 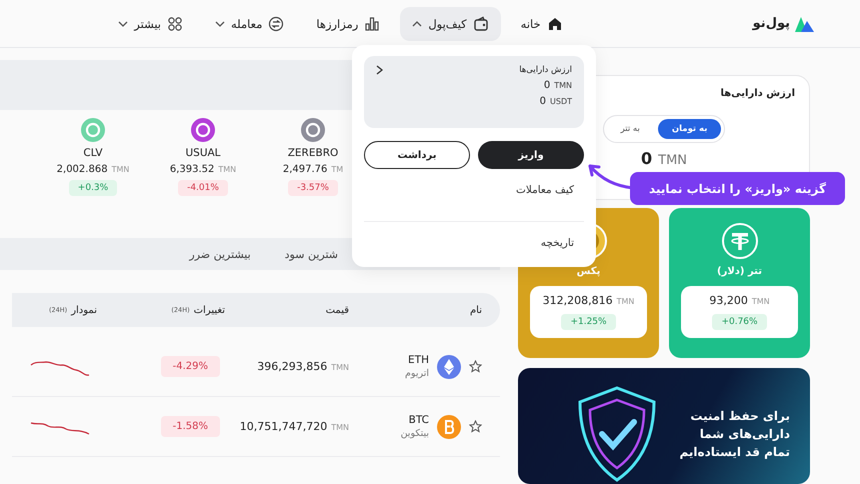 What do you see at coordinates (577, 300) in the screenshot?
I see `price-value: 312,208,816` at bounding box center [577, 300].